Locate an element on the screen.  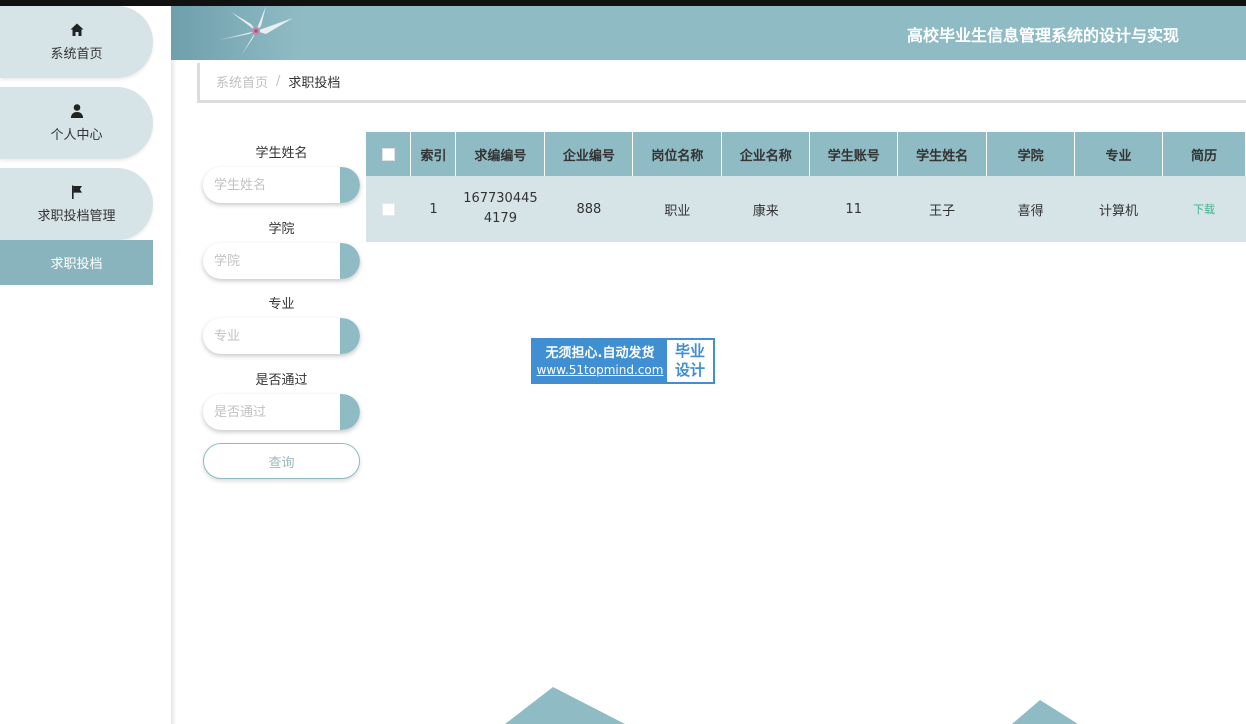
row-select-cell is located at coordinates (389, 209).